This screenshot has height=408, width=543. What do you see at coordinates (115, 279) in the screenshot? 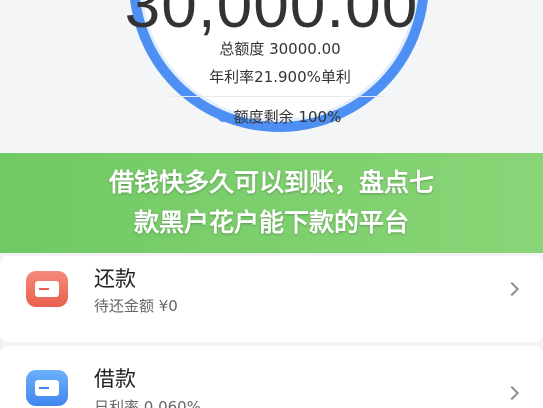
I see `repay-title: 还款` at bounding box center [115, 279].